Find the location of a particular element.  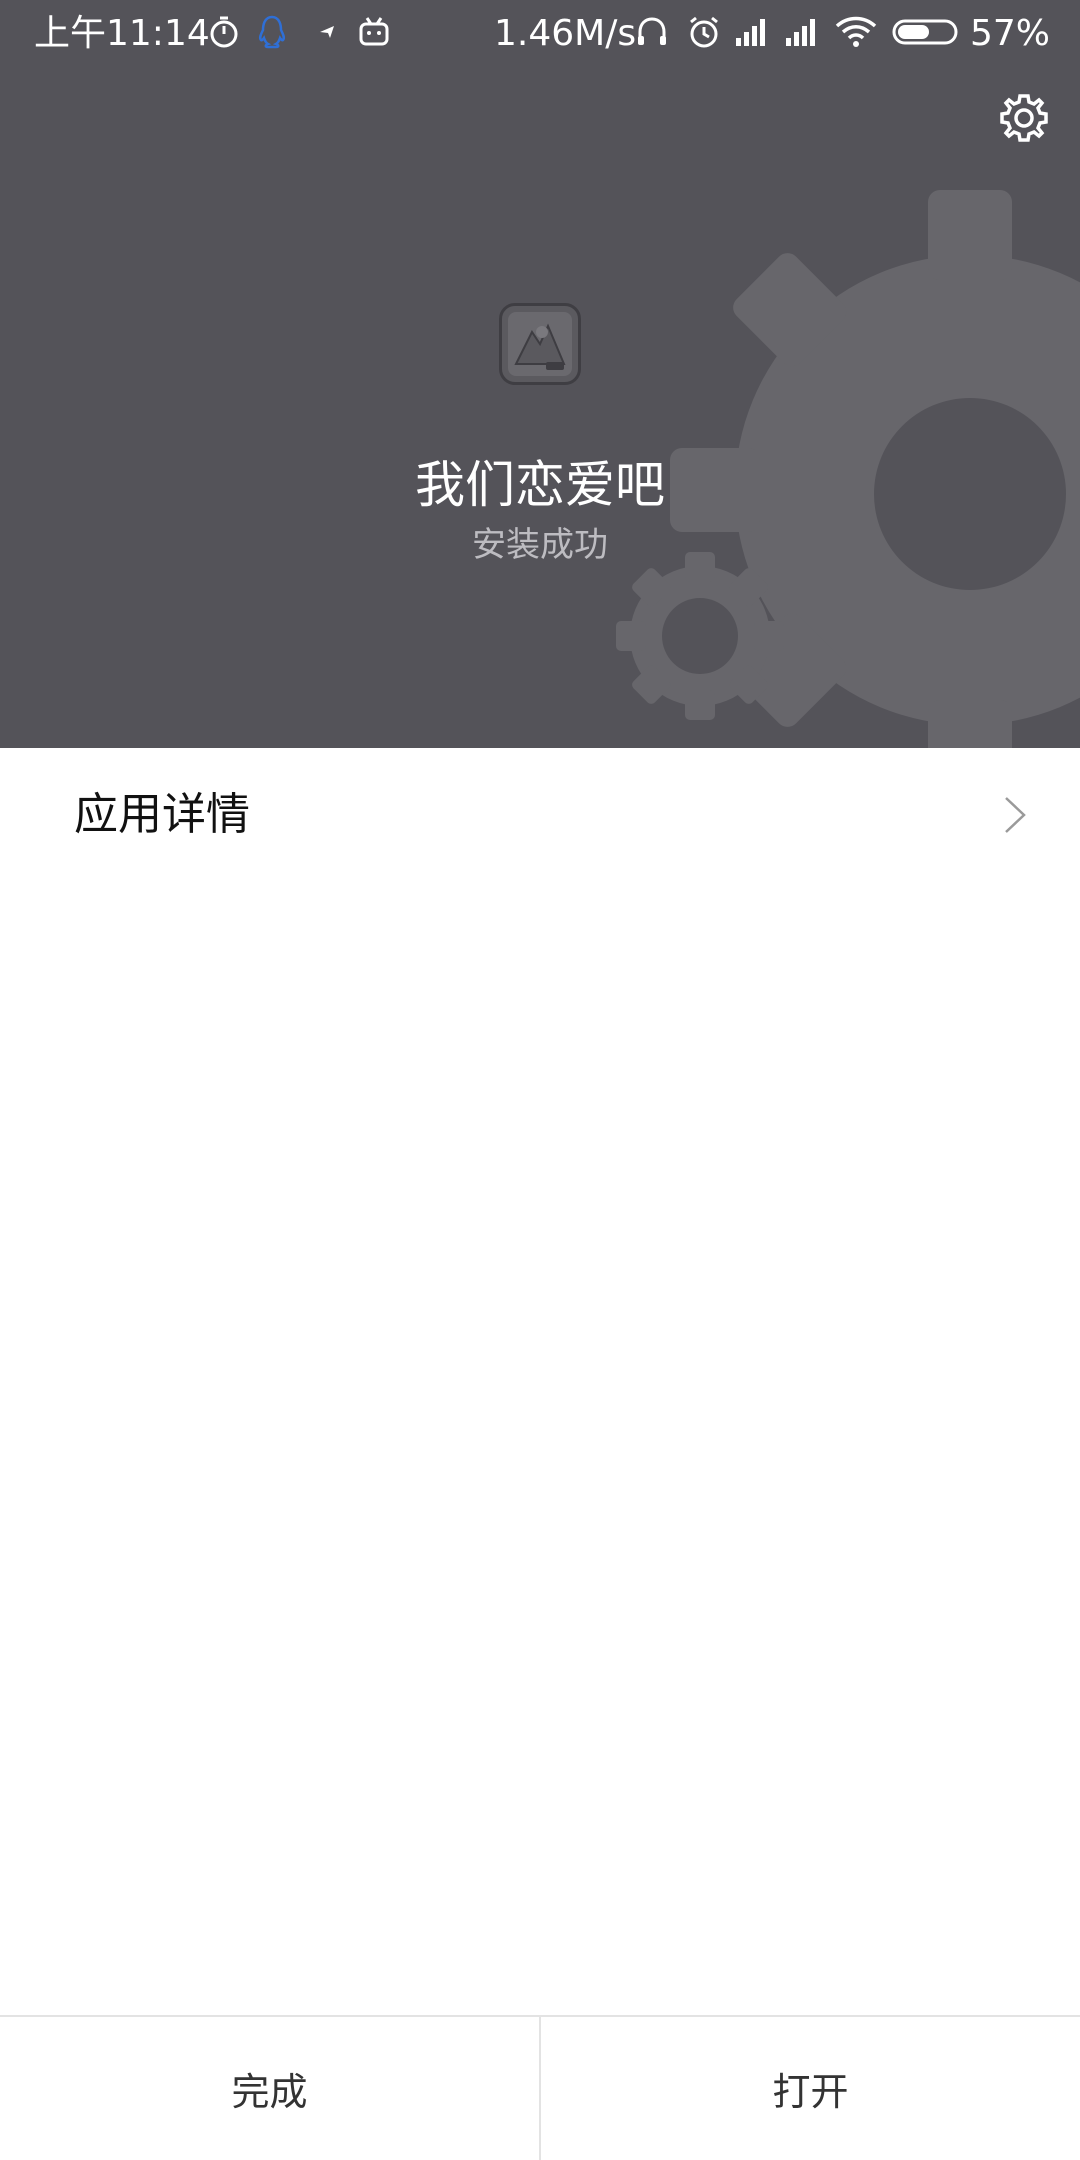

app-icon is located at coordinates (540, 344).